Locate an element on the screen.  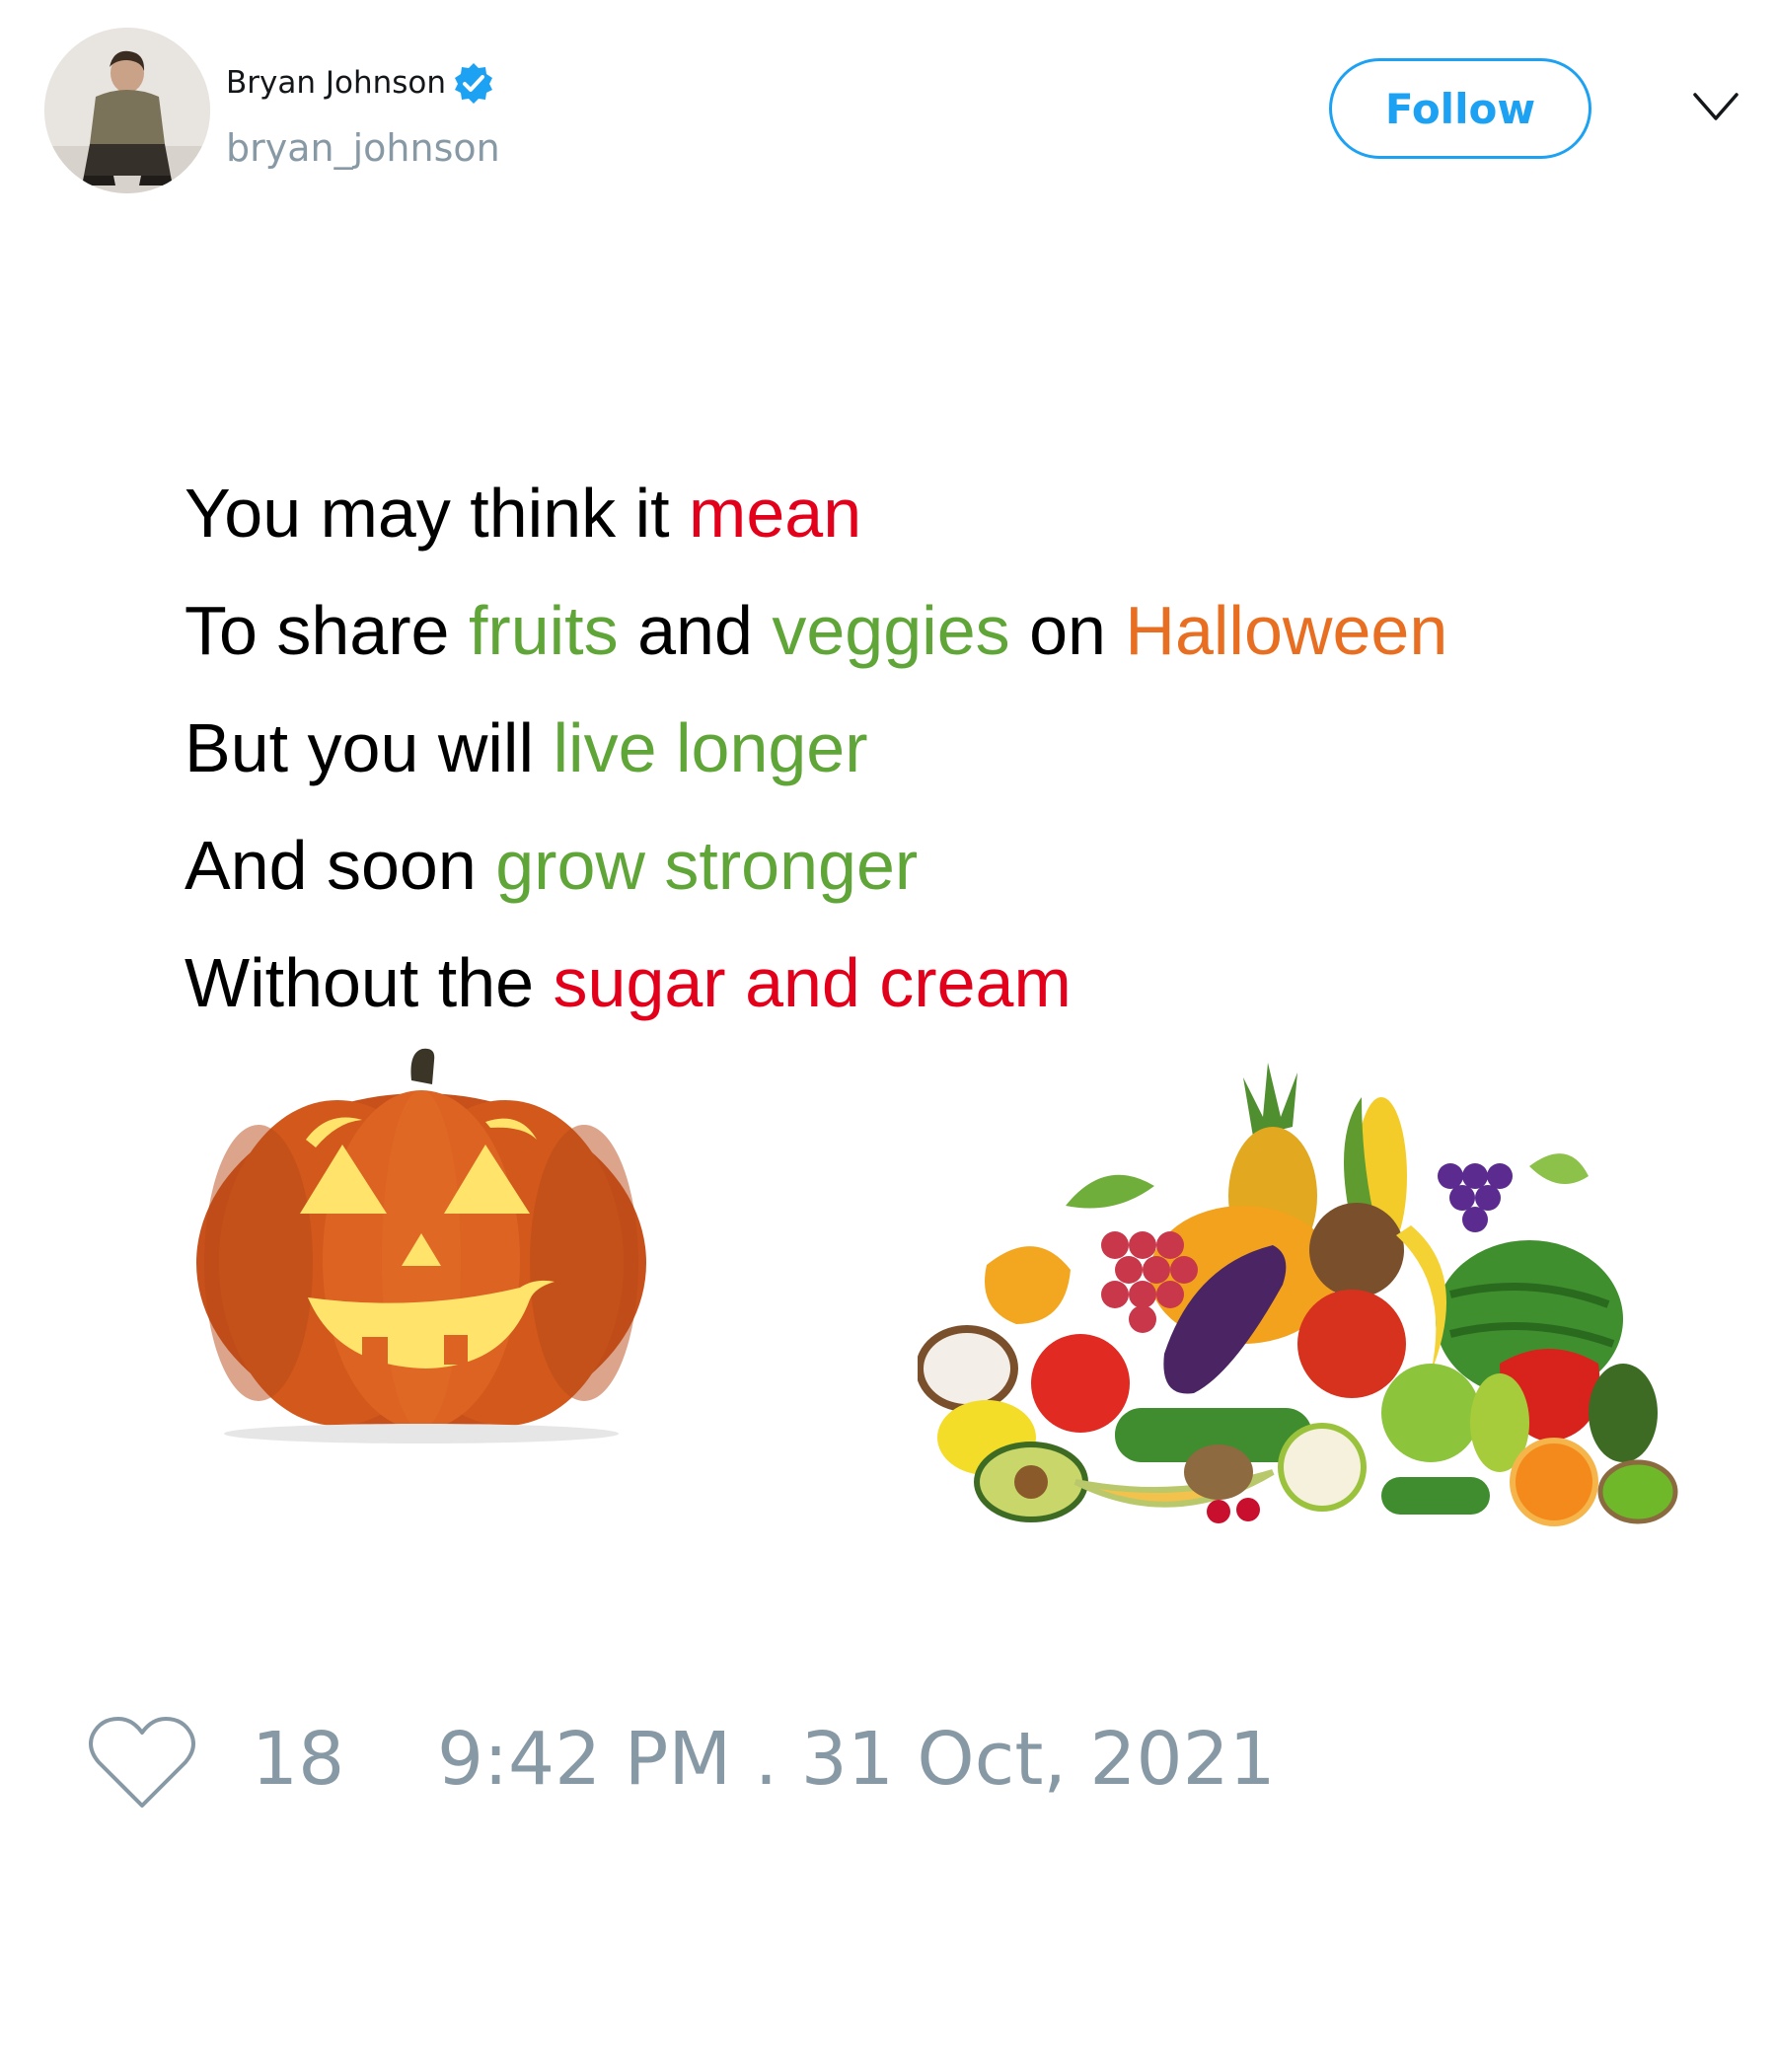
jack-o-lantern-image is located at coordinates (421, 1246).